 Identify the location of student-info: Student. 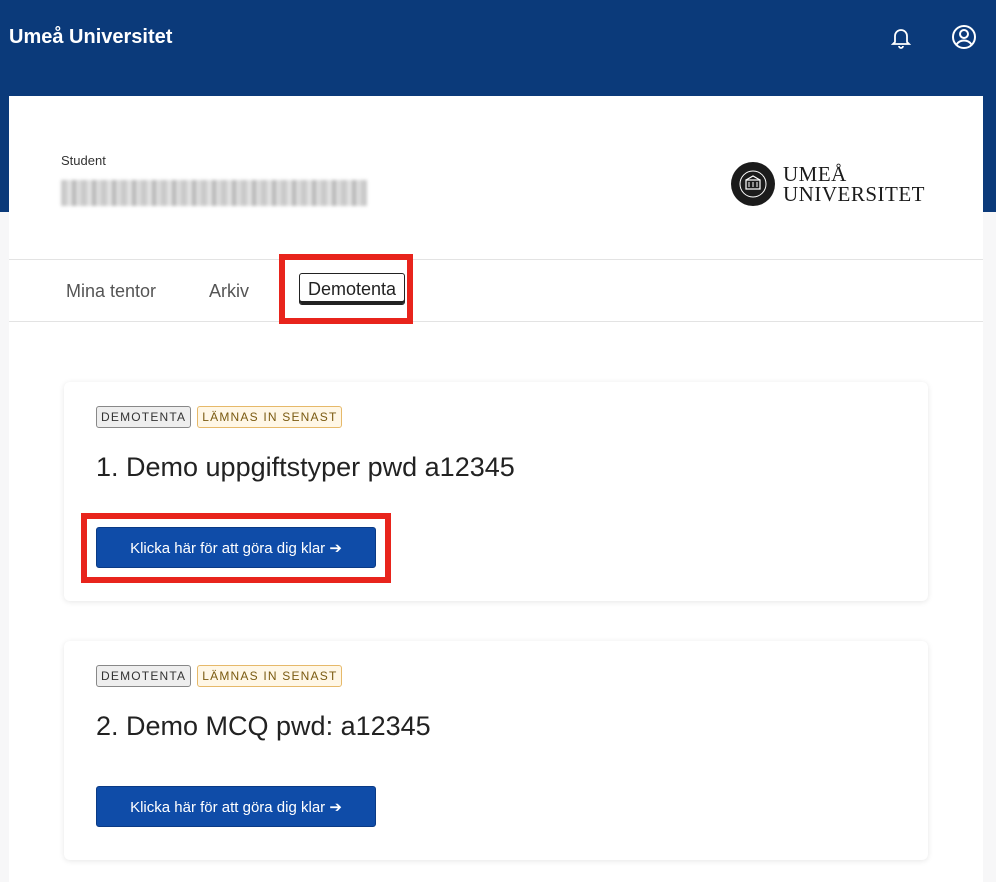
(214, 179).